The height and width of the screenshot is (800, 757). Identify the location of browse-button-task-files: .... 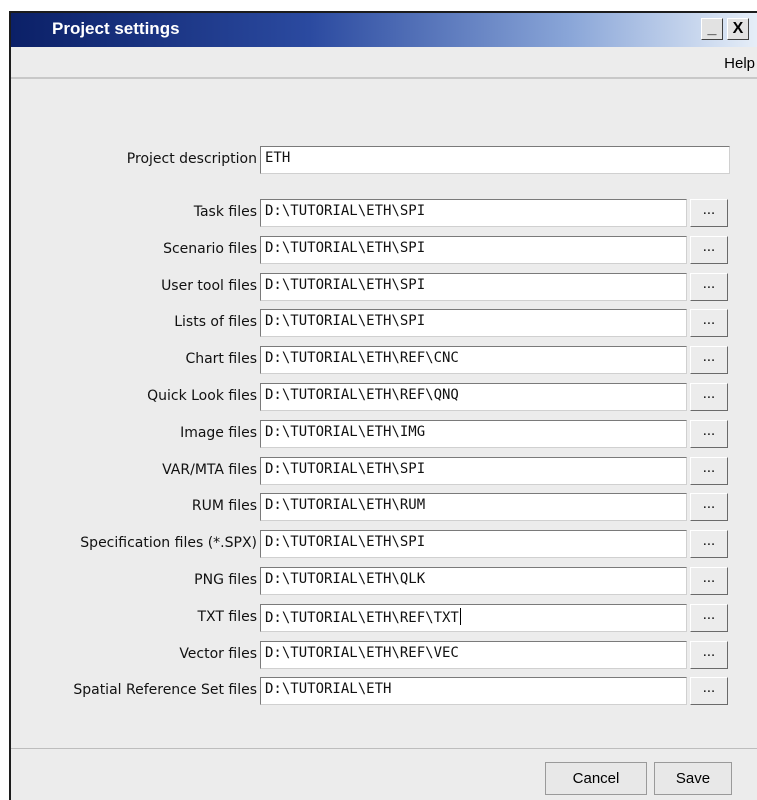
(709, 213).